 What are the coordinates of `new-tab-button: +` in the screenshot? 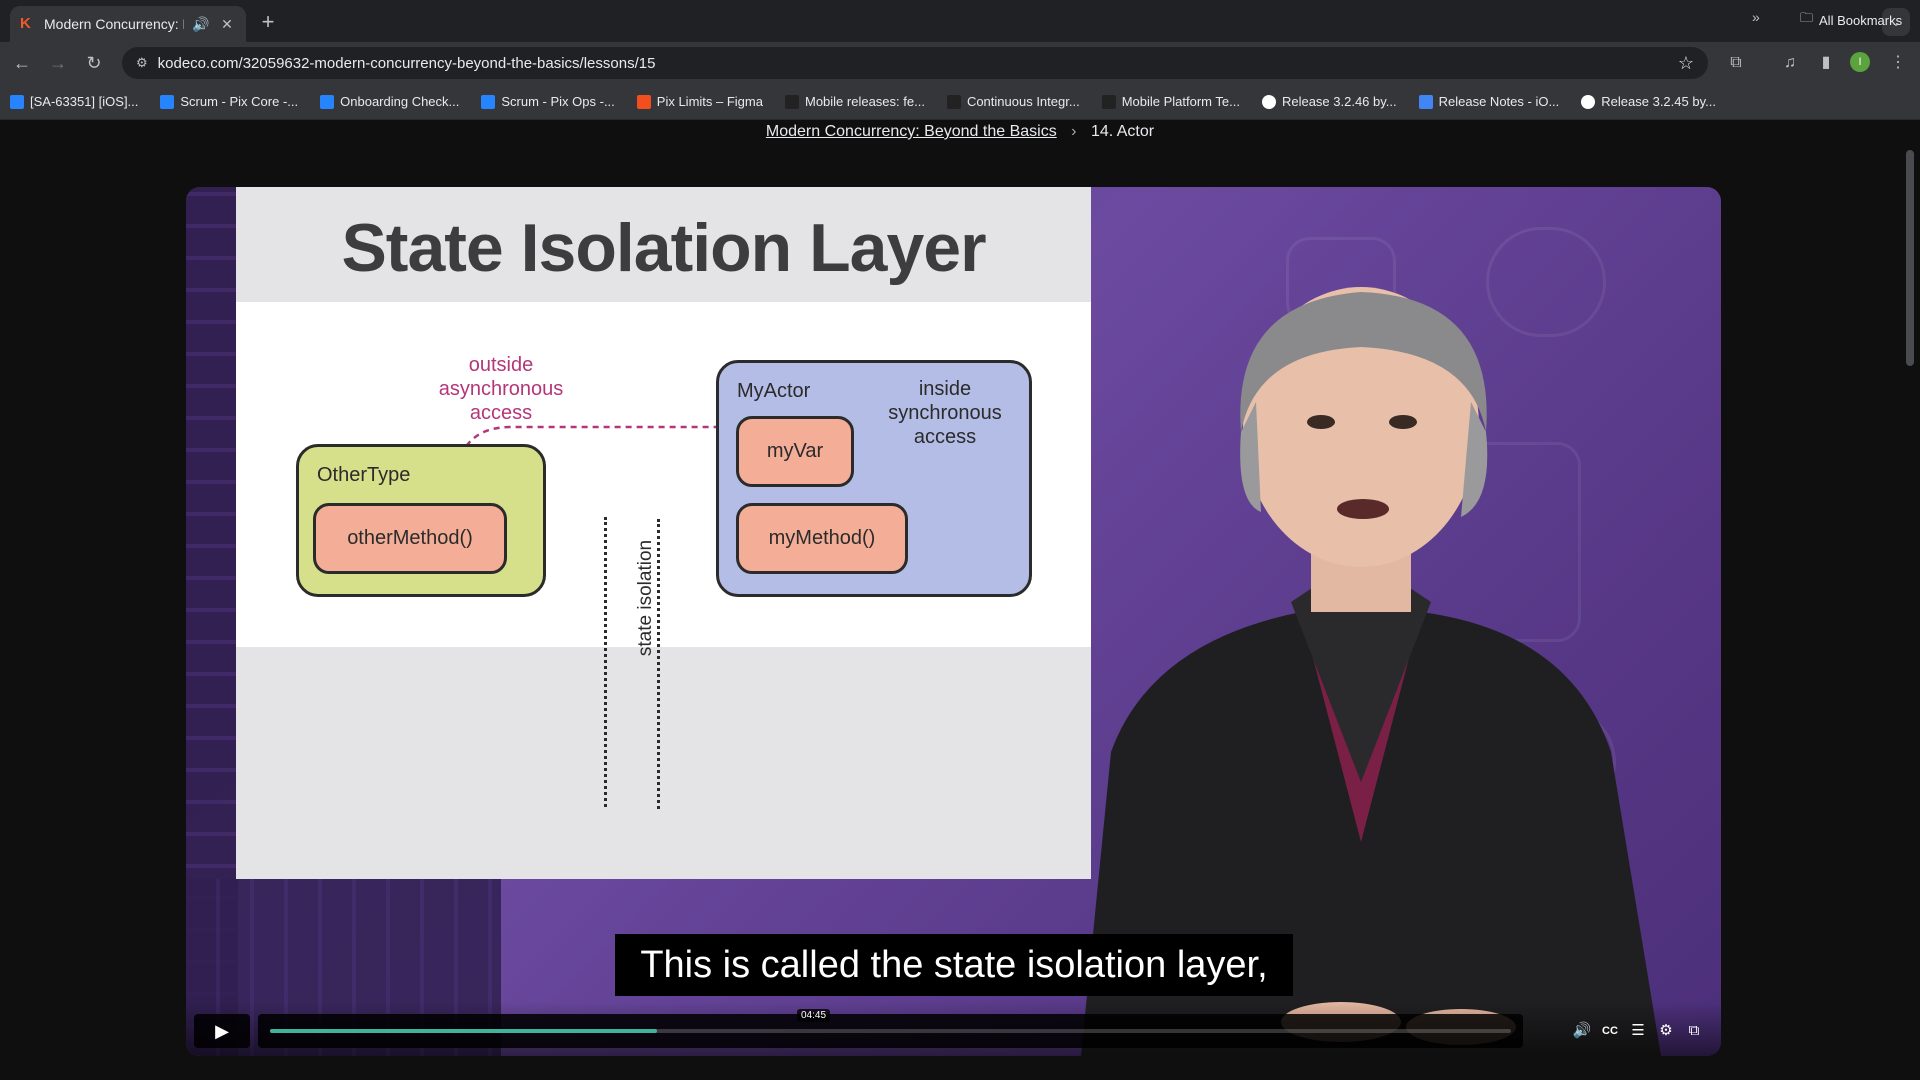 It's located at (268, 23).